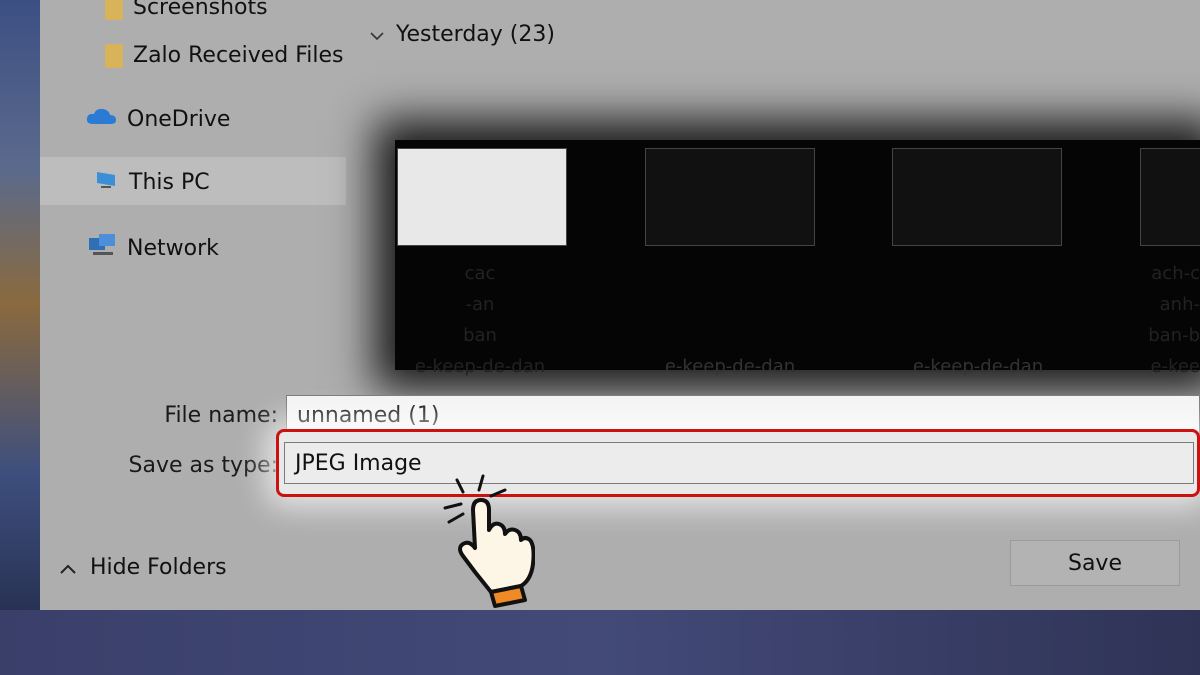 This screenshot has height=675, width=1200. Describe the element at coordinates (368, 415) in the screenshot. I see `file-name-value: unnamed (1)` at that location.